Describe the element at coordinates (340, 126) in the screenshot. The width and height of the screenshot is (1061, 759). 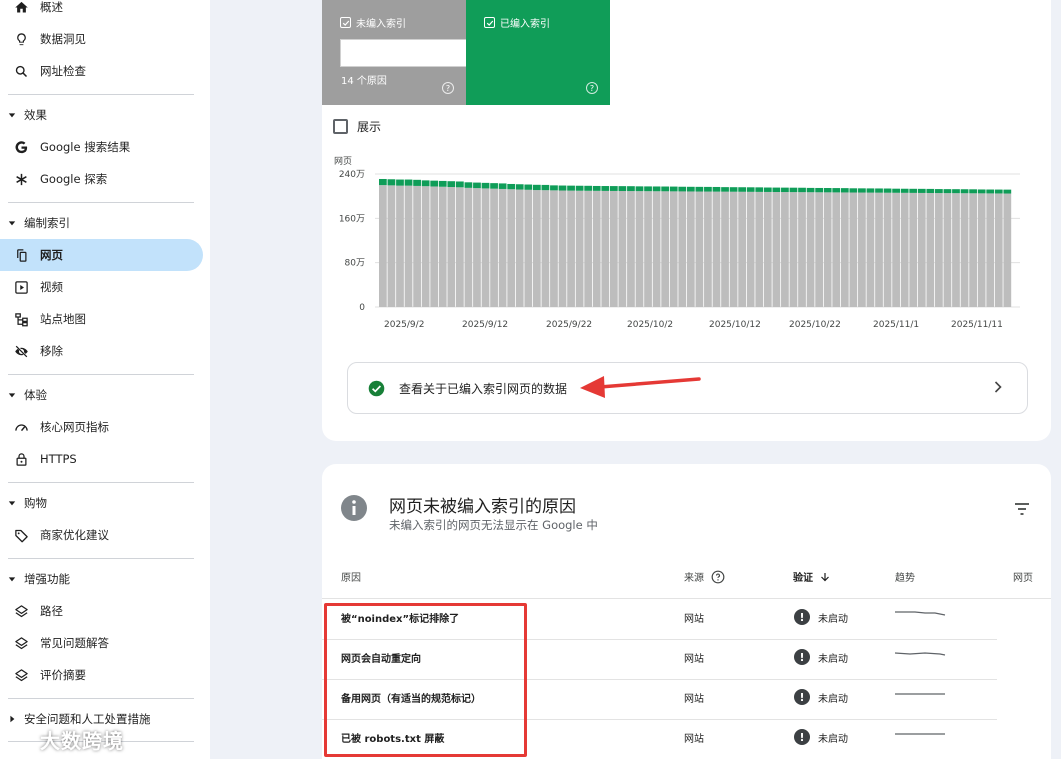
I see `checkbox-unchecked-icon` at that location.